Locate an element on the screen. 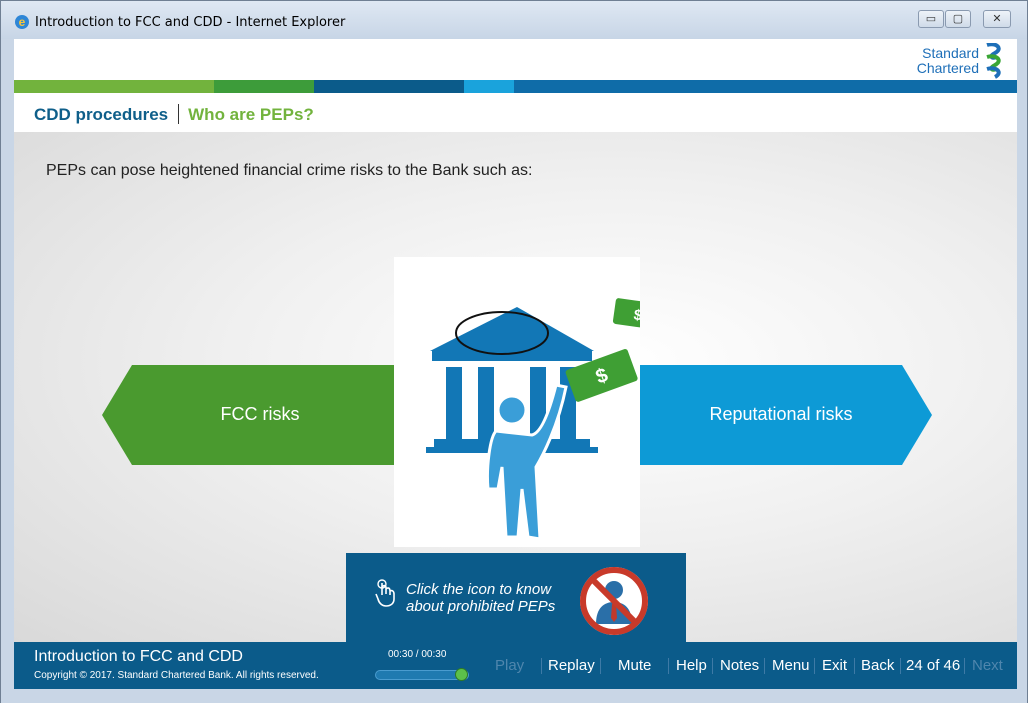 The height and width of the screenshot is (703, 1028). menu-button: Menu is located at coordinates (791, 665).